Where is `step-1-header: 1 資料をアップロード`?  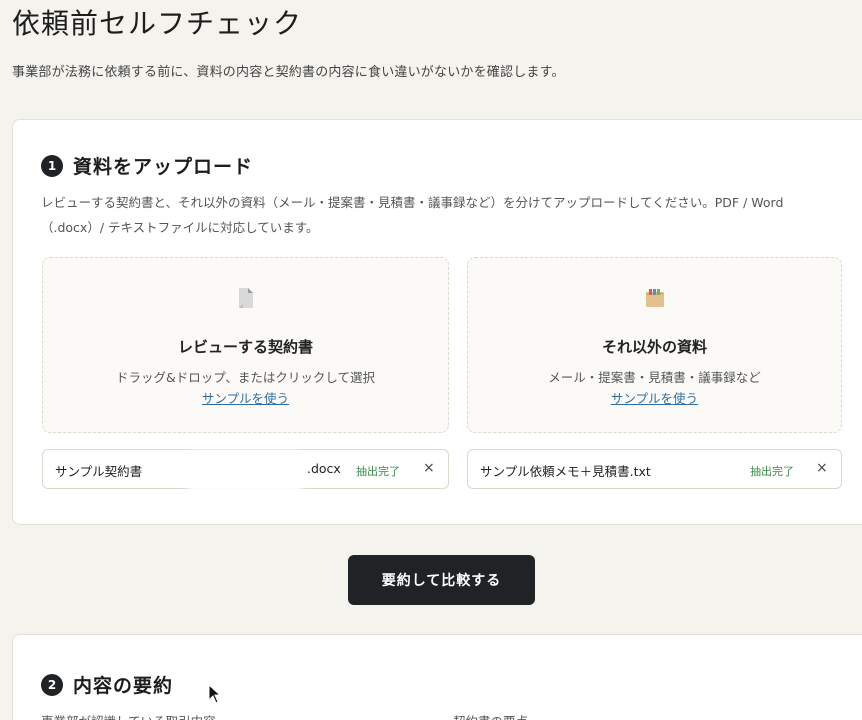
step-1-header: 1 資料をアップロード is located at coordinates (147, 165).